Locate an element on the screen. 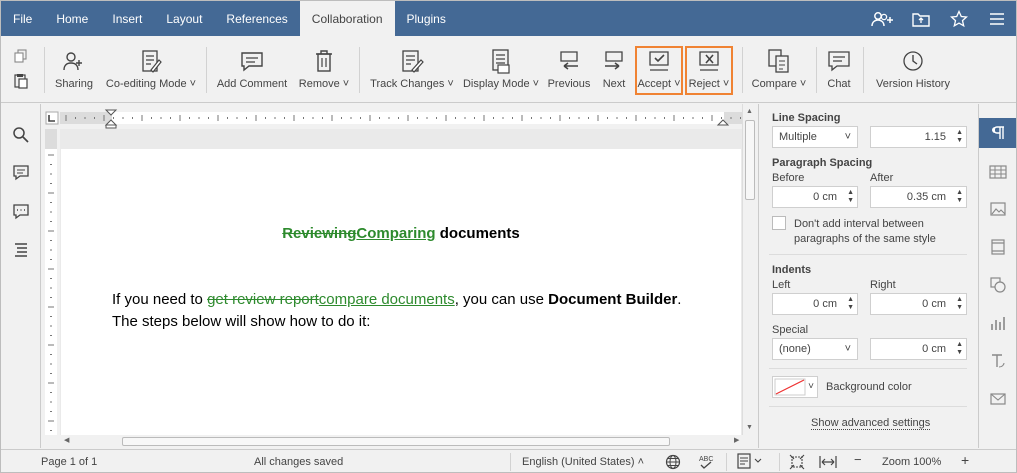  dont-add-interval-checkbox is located at coordinates (779, 223).